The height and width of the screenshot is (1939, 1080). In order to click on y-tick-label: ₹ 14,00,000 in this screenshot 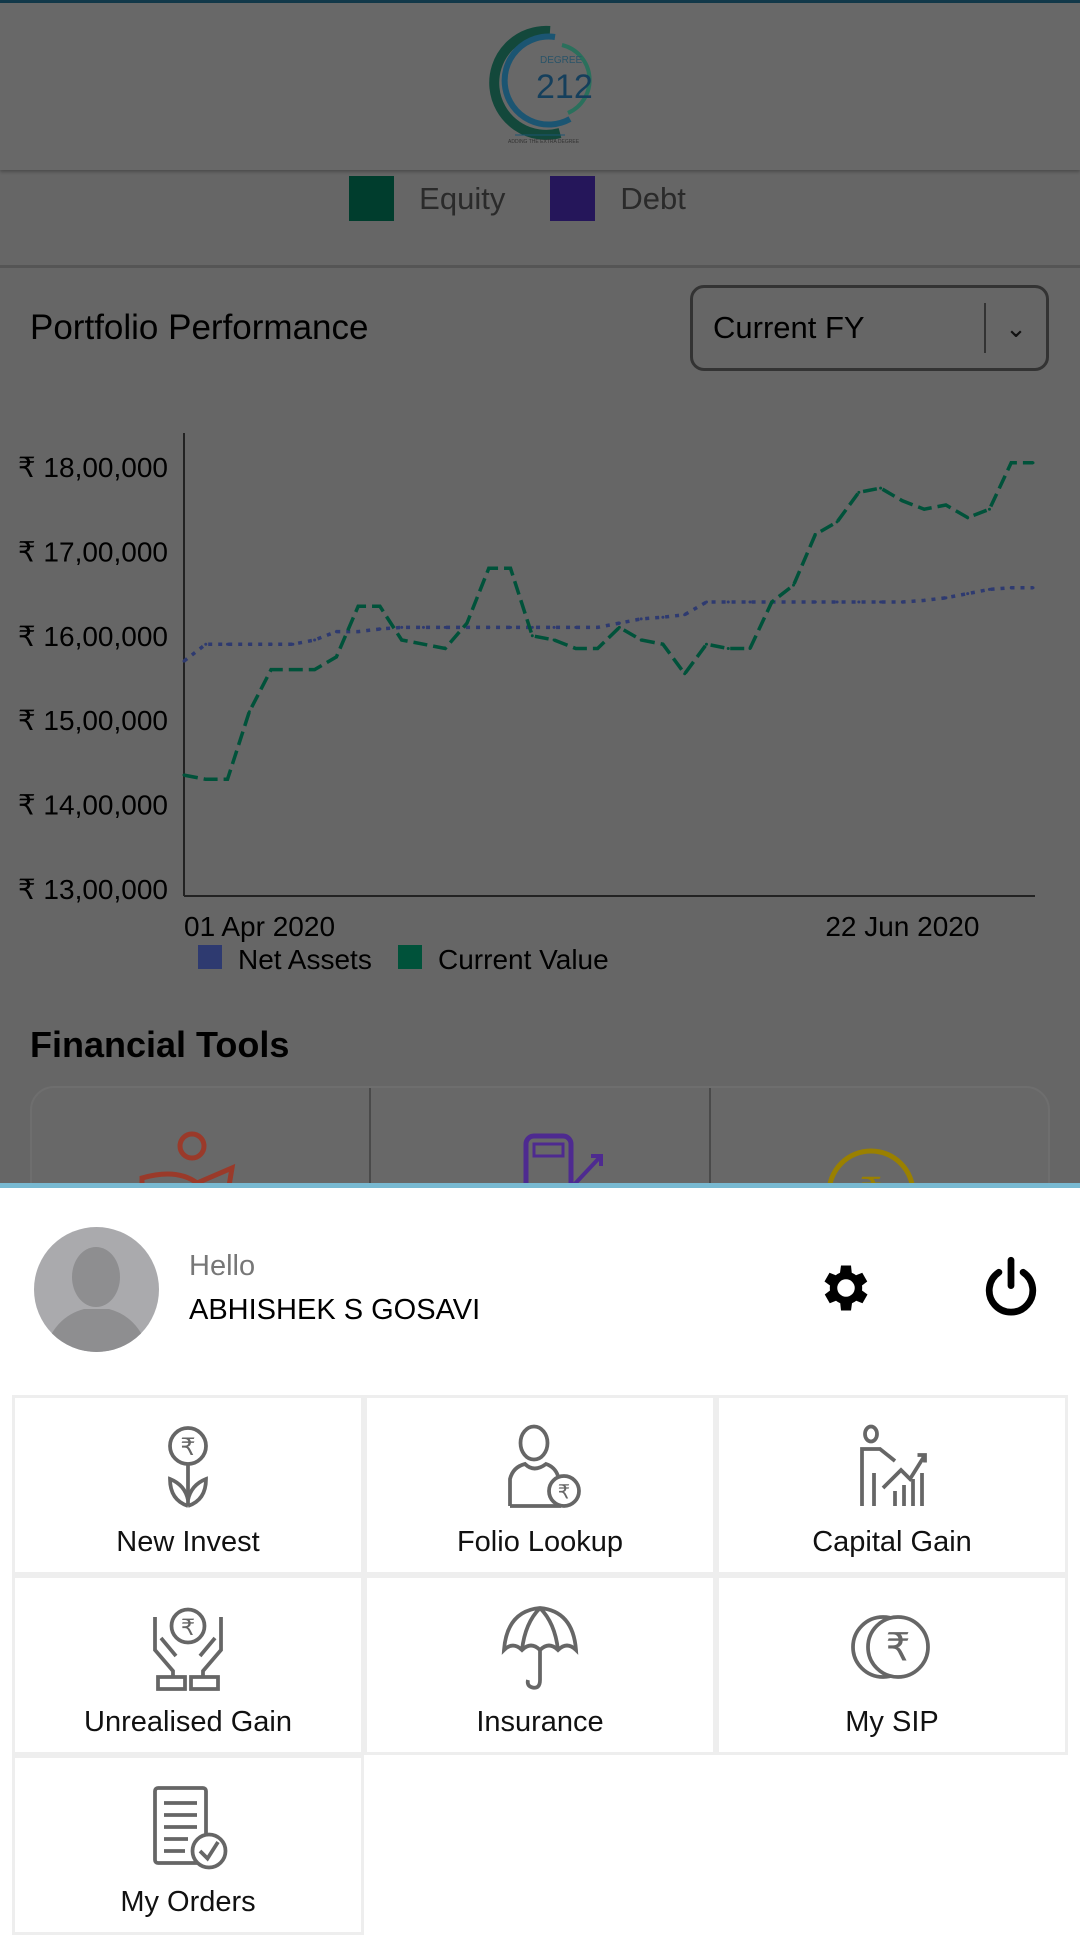, I will do `click(93, 805)`.